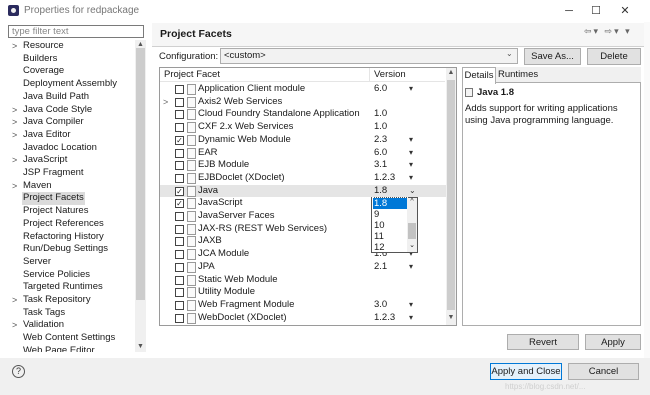 The height and width of the screenshot is (395, 650). What do you see at coordinates (412, 201) in the screenshot?
I see `chevron-up-icon: ^` at bounding box center [412, 201].